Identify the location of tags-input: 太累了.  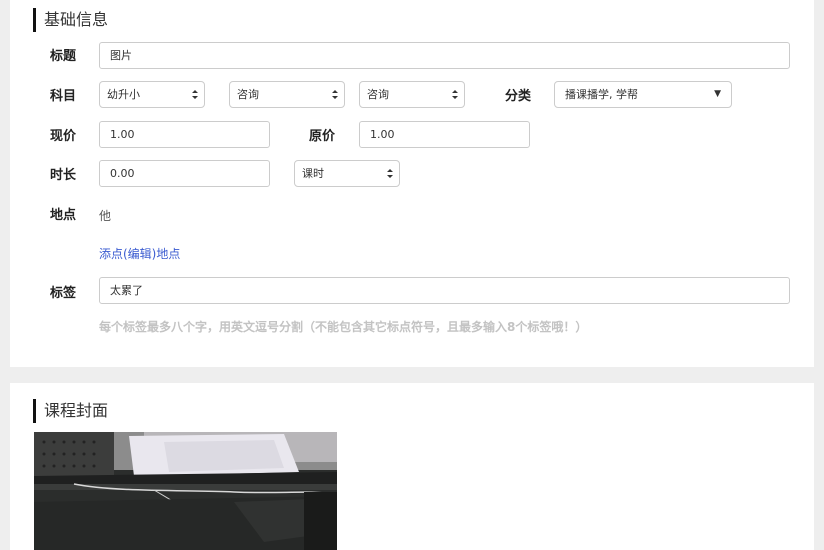
(444, 290).